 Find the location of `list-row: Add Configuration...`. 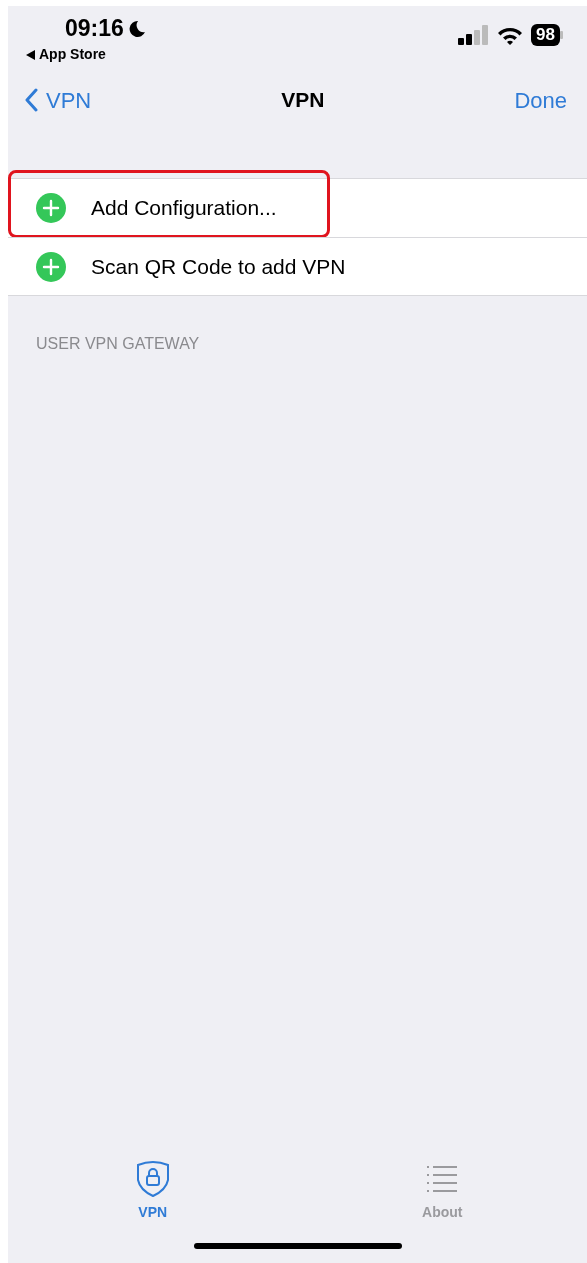

list-row: Add Configuration... is located at coordinates (297, 207).